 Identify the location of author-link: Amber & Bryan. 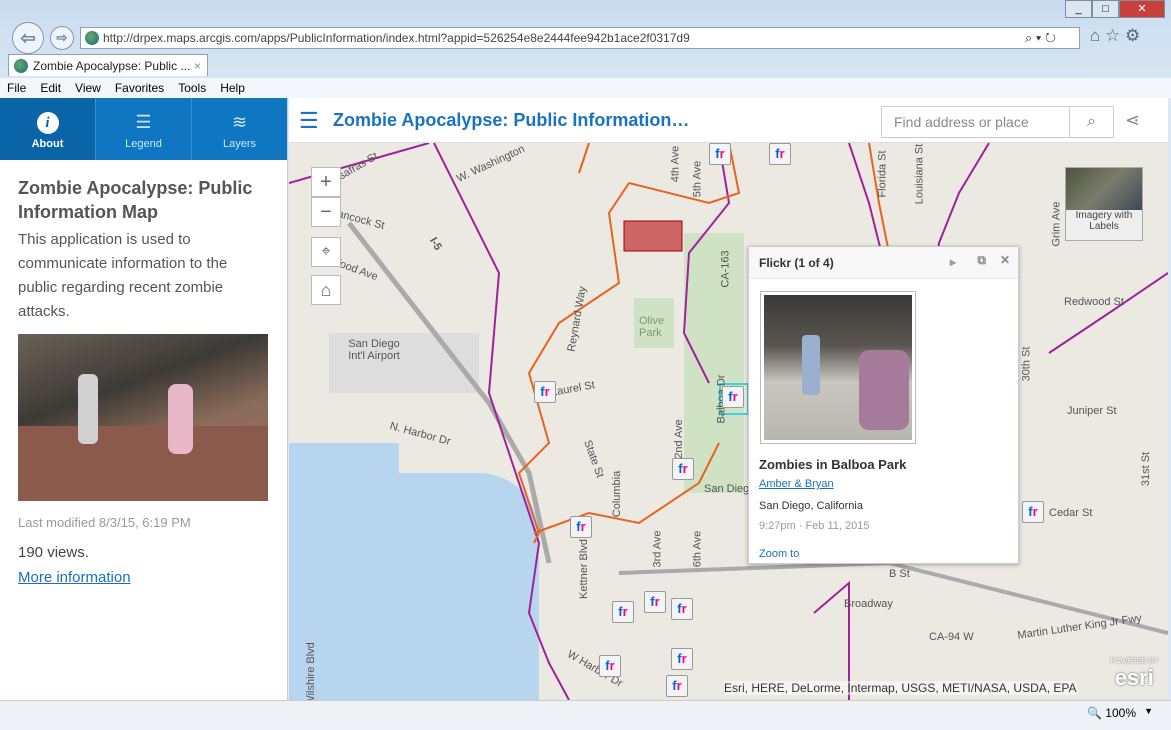
(796, 484).